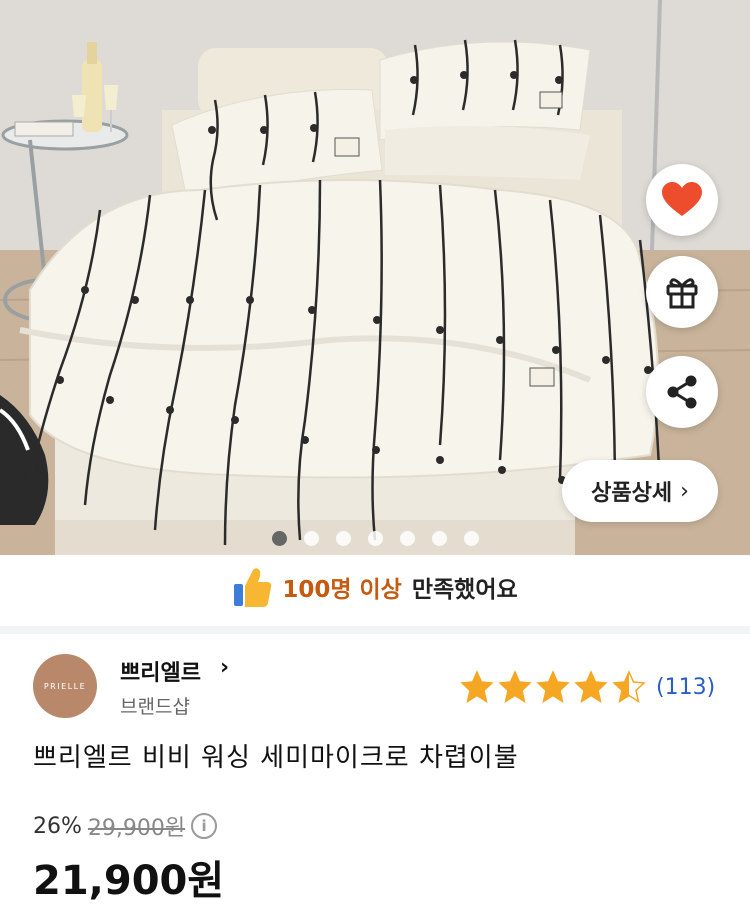 The width and height of the screenshot is (750, 905). I want to click on star-rating, so click(553, 687).